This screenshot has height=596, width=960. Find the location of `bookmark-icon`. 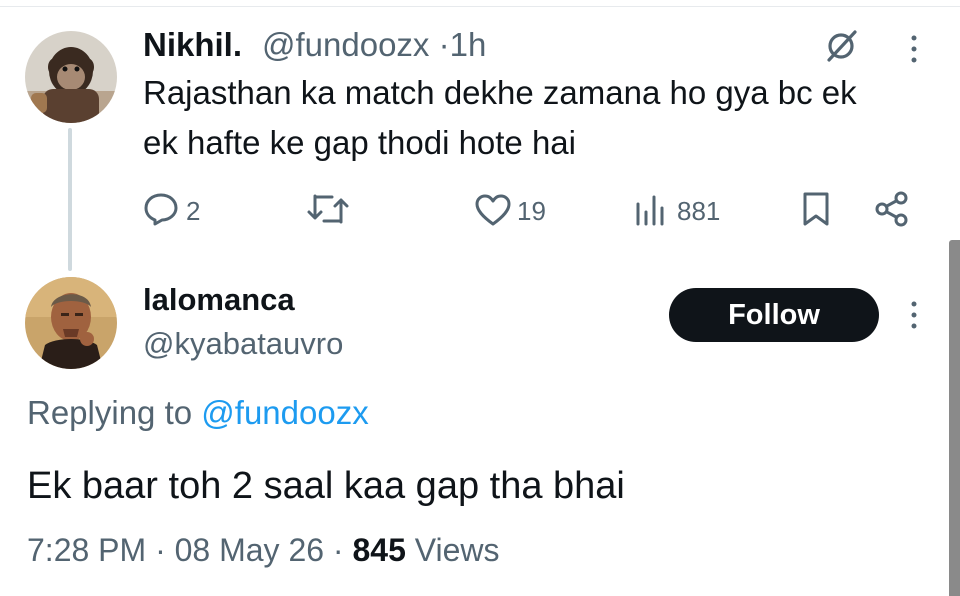

bookmark-icon is located at coordinates (816, 209).